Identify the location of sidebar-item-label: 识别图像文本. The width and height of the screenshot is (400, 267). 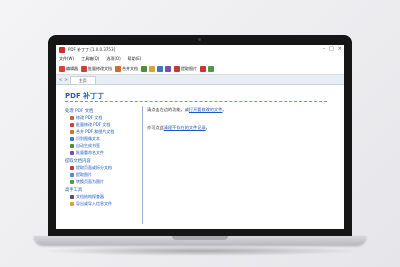
(88, 138).